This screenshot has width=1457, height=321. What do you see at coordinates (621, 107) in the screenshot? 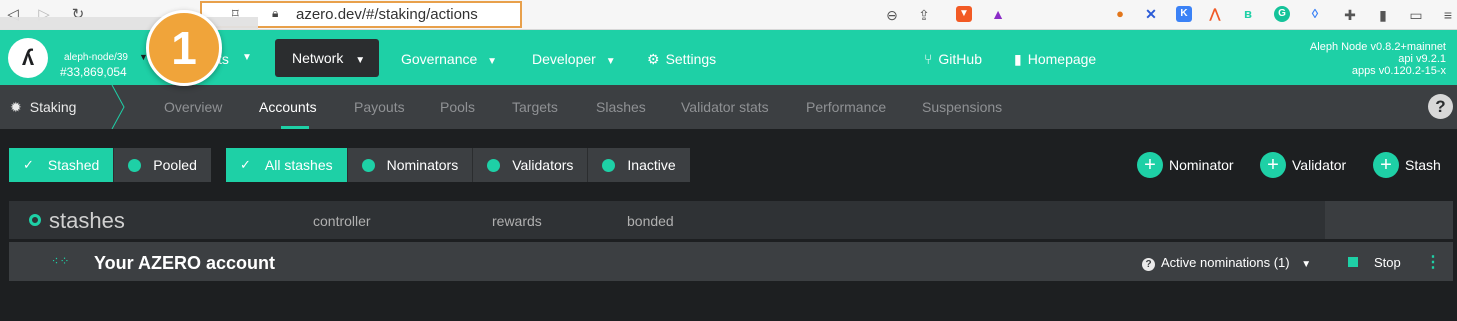
I see `tab-slashes: Slashes` at bounding box center [621, 107].